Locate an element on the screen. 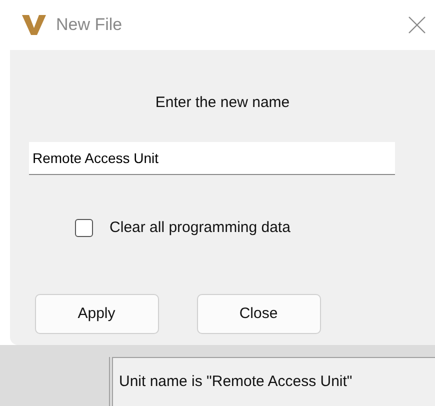 Image resolution: width=435 pixels, height=406 pixels. dialog-button: Apply is located at coordinates (96, 314).